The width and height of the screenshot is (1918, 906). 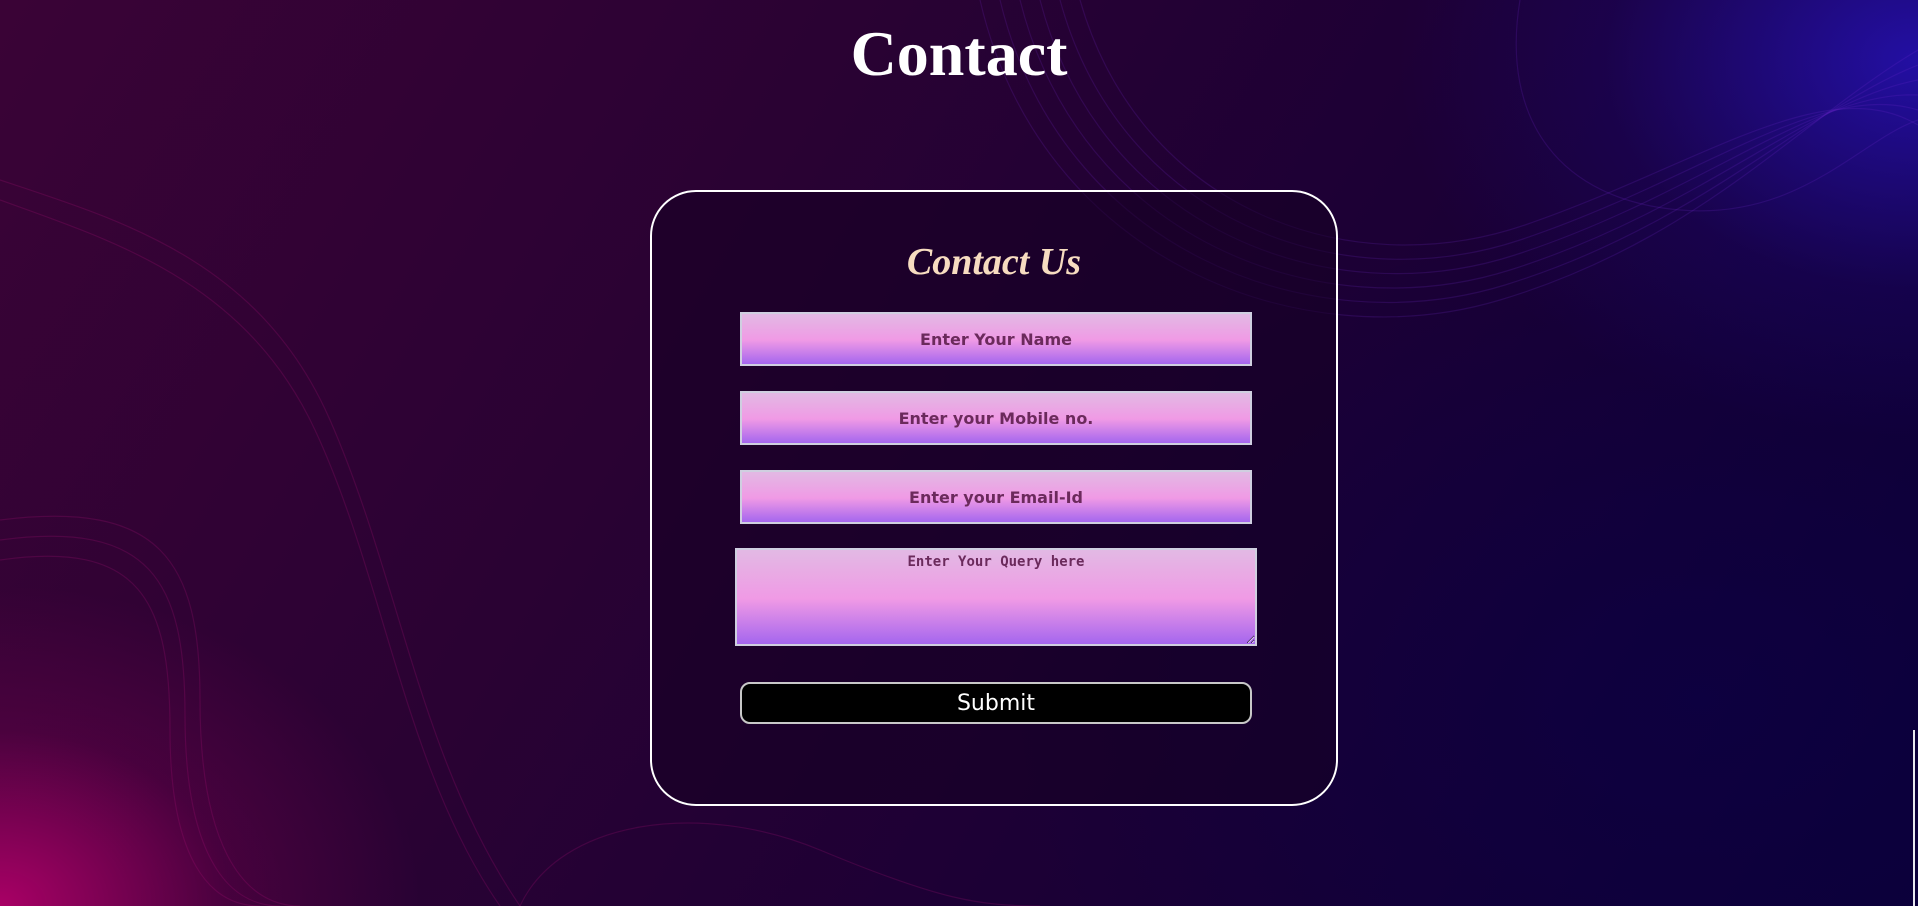 I want to click on name-input, so click(x=996, y=339).